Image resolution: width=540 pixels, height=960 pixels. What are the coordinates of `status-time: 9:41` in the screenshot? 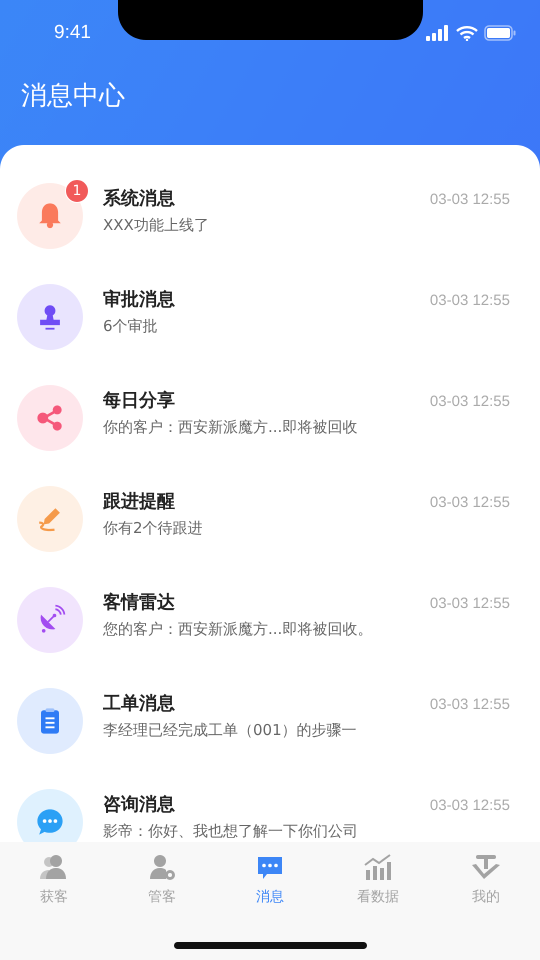 It's located at (72, 33).